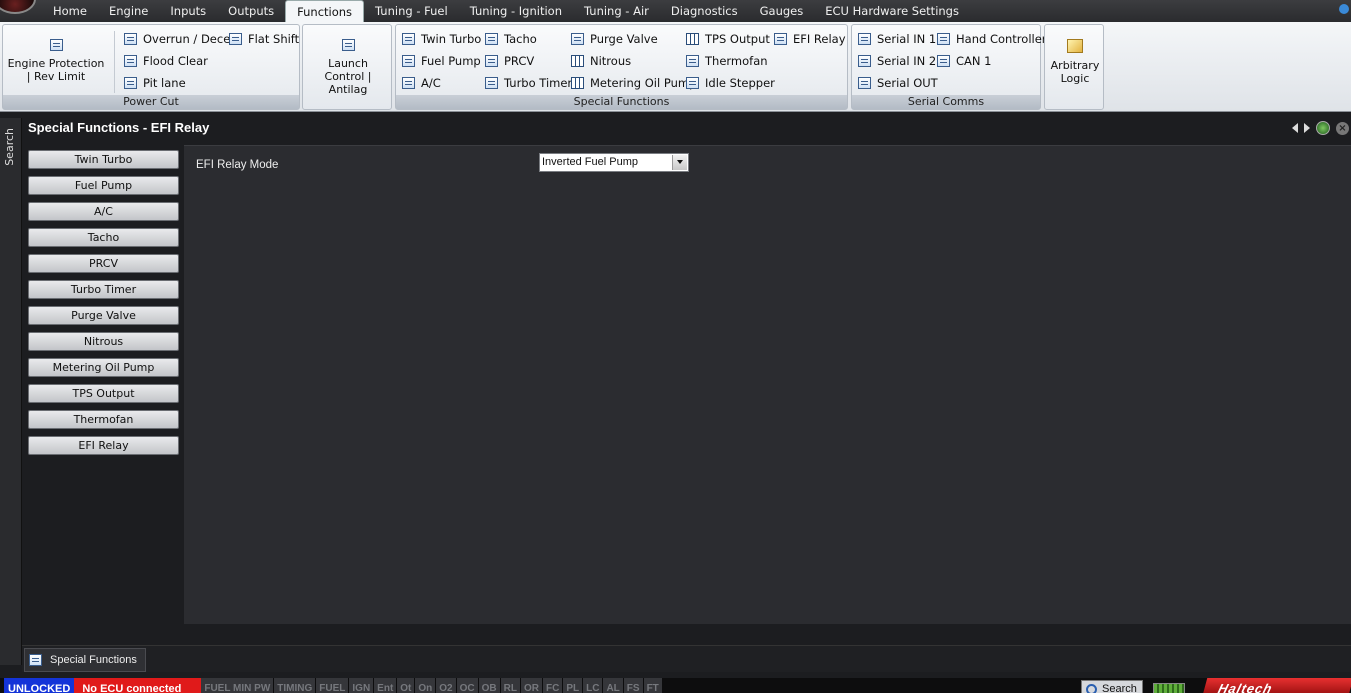 The image size is (1351, 693). Describe the element at coordinates (577, 61) in the screenshot. I see `table-icon` at that location.